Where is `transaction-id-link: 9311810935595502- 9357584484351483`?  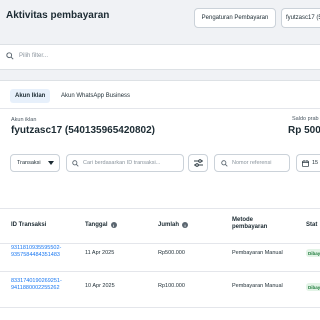
transaction-id-link: 9311810935595502- 9357584484351483 is located at coordinates (36, 252).